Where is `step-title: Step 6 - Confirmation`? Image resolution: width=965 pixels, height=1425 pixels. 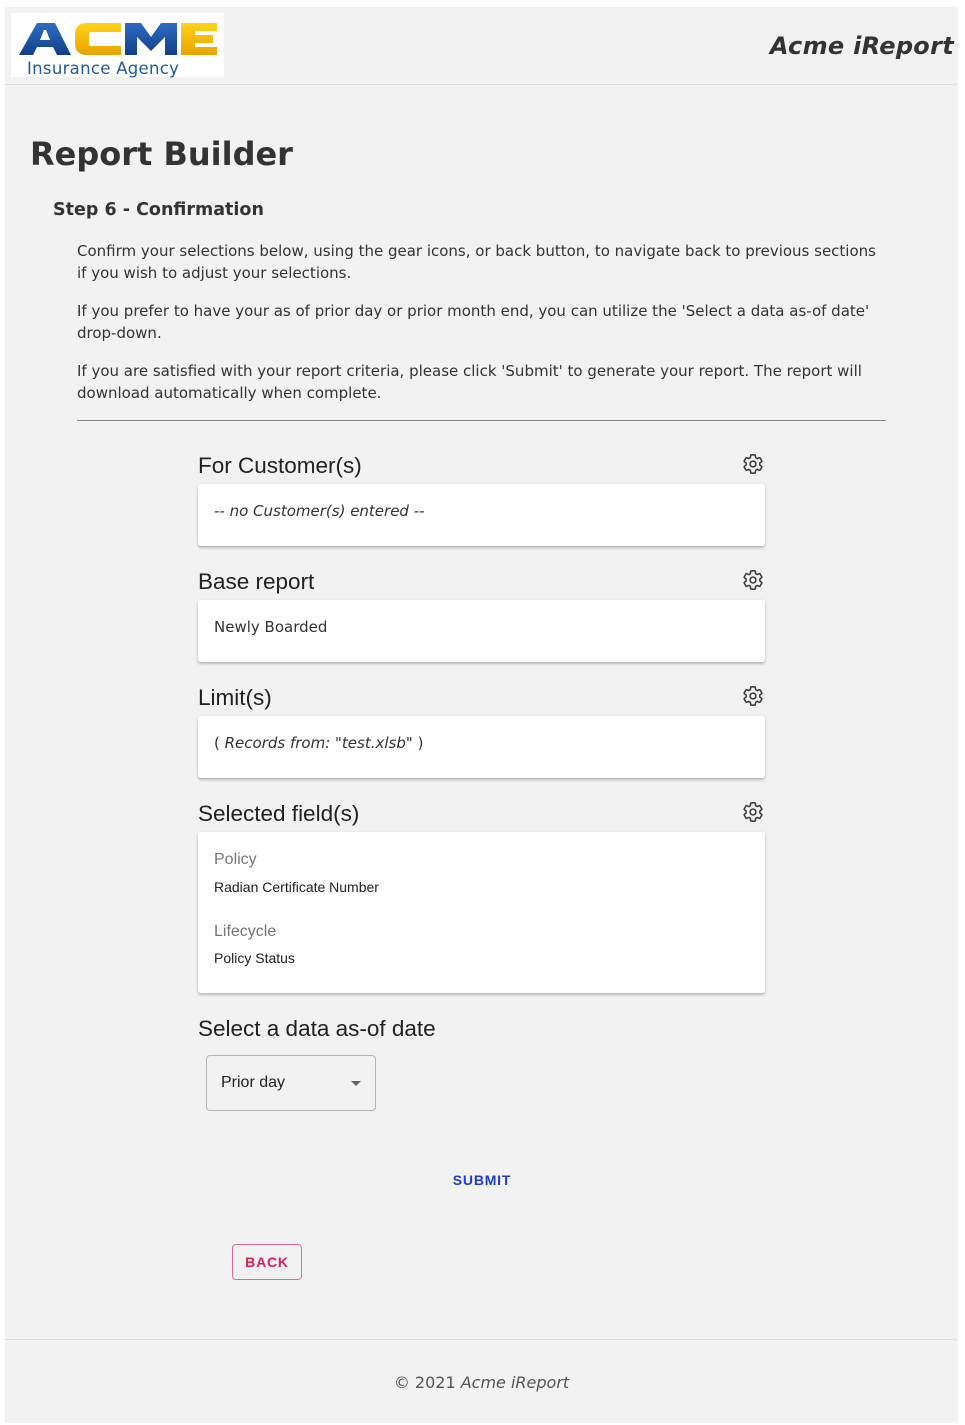 step-title: Step 6 - Confirmation is located at coordinates (158, 210).